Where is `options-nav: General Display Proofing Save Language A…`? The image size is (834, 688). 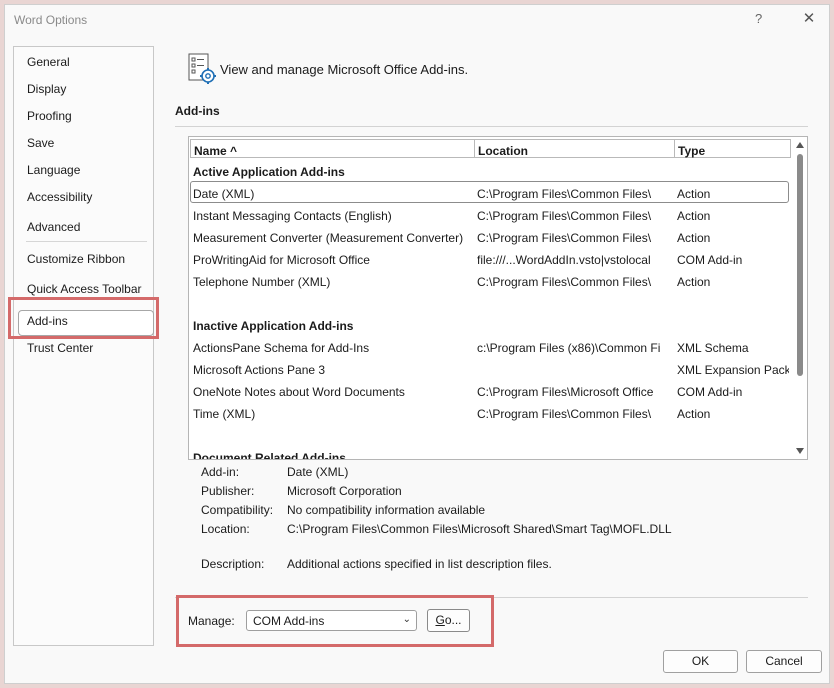 options-nav: General Display Proofing Save Language A… is located at coordinates (83, 346).